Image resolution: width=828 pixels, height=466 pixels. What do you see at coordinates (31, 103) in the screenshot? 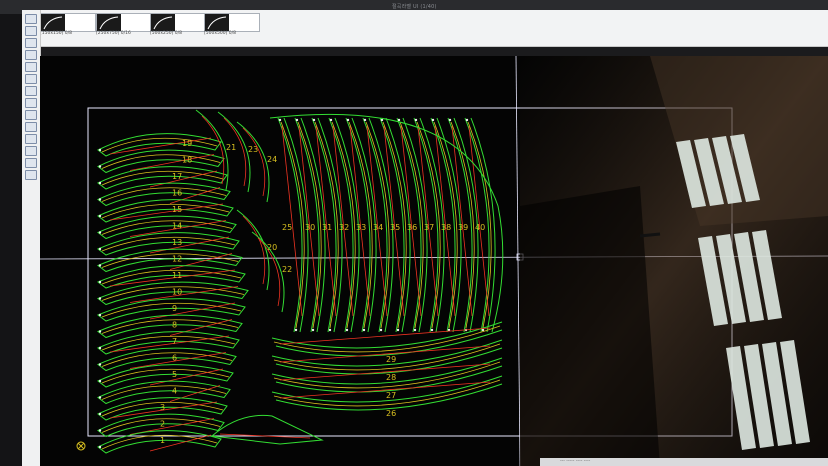
I see `nest-tool-icon` at bounding box center [31, 103].